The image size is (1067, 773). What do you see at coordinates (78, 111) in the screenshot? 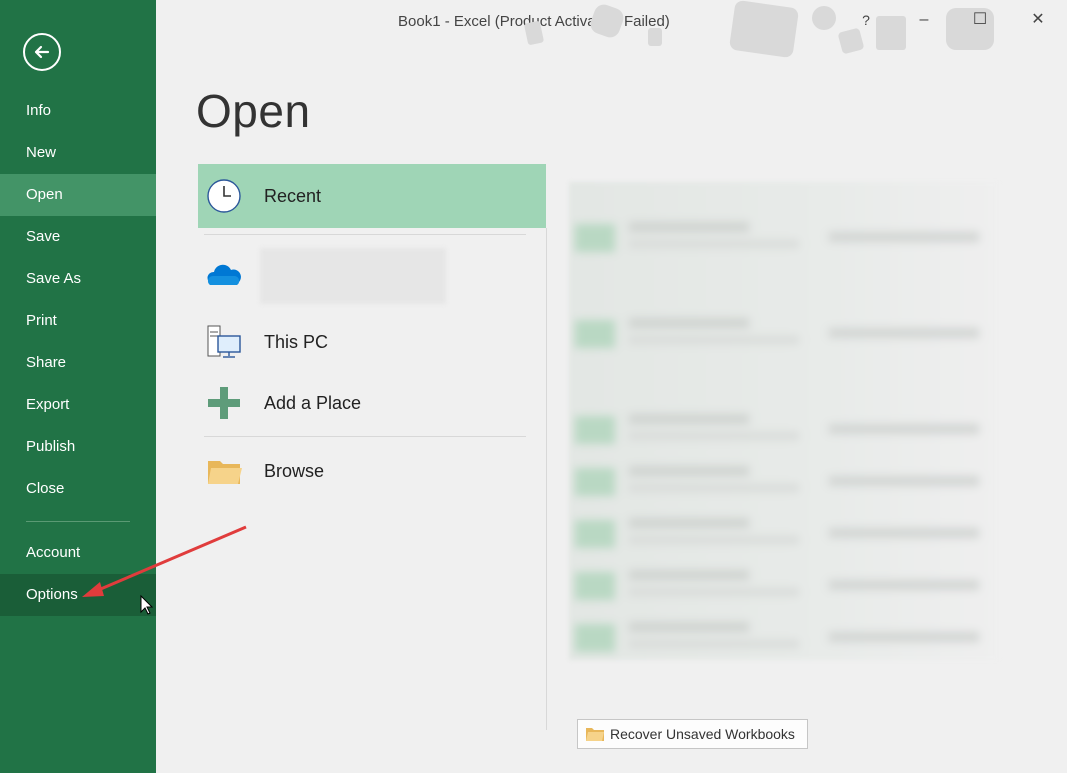
I see `nav-info: Info` at bounding box center [78, 111].